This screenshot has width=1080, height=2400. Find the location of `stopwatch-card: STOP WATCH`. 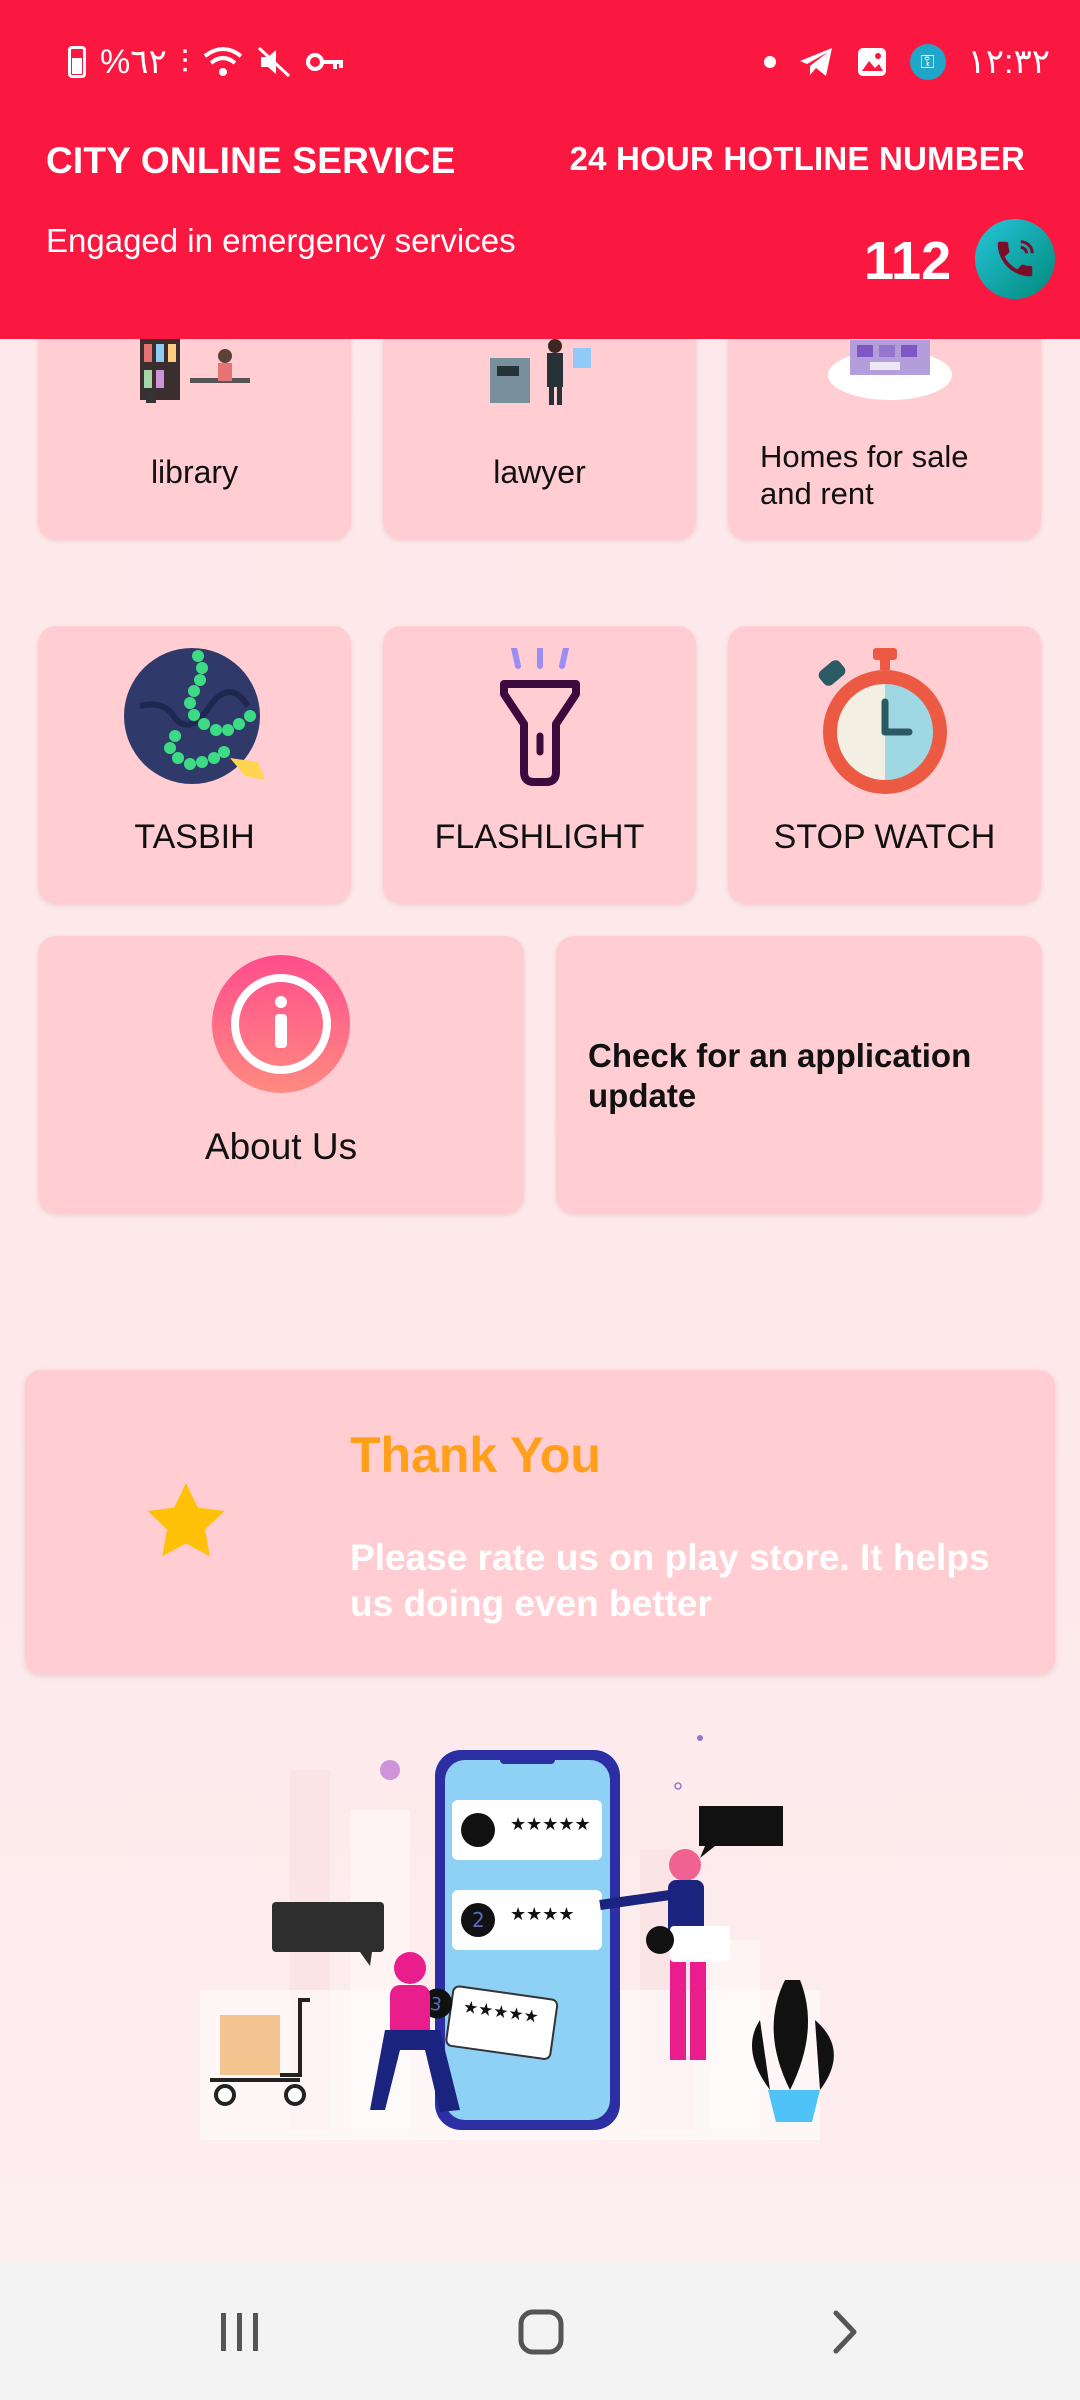

stopwatch-card: STOP WATCH is located at coordinates (884, 764).